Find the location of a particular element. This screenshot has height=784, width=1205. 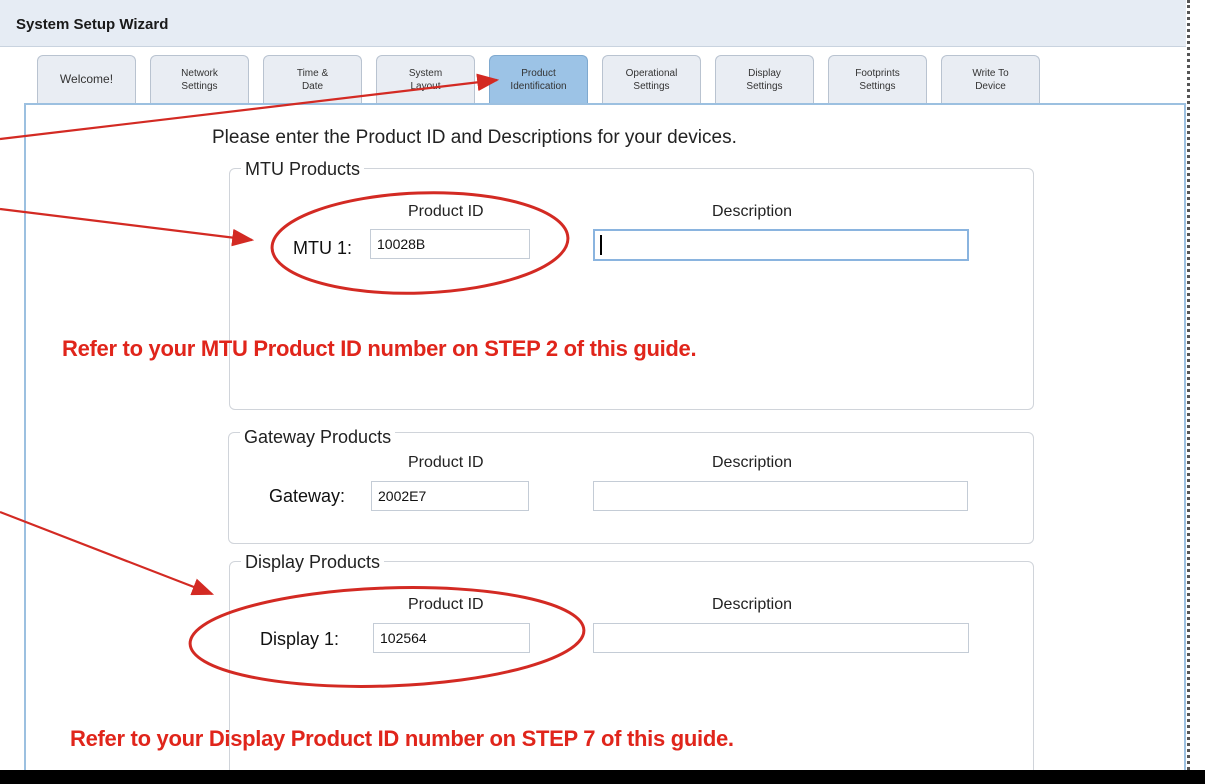

mtu-pointer-arrow is located at coordinates (127, 227).